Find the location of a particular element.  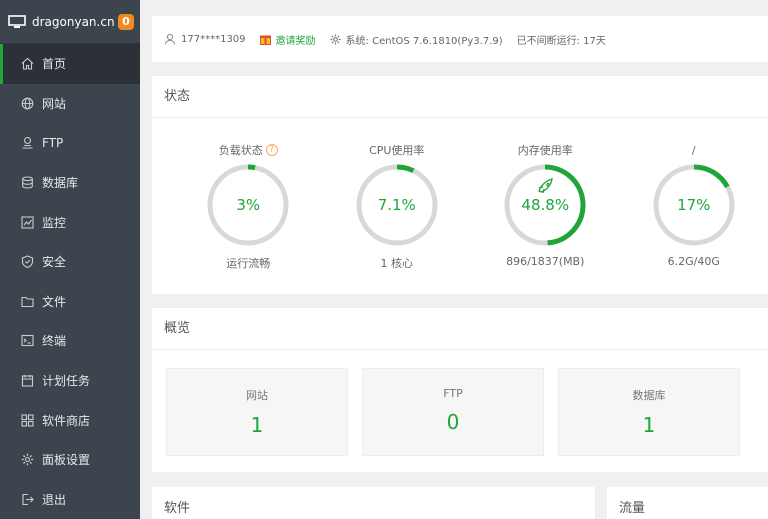

terminal-icon is located at coordinates (27, 341).